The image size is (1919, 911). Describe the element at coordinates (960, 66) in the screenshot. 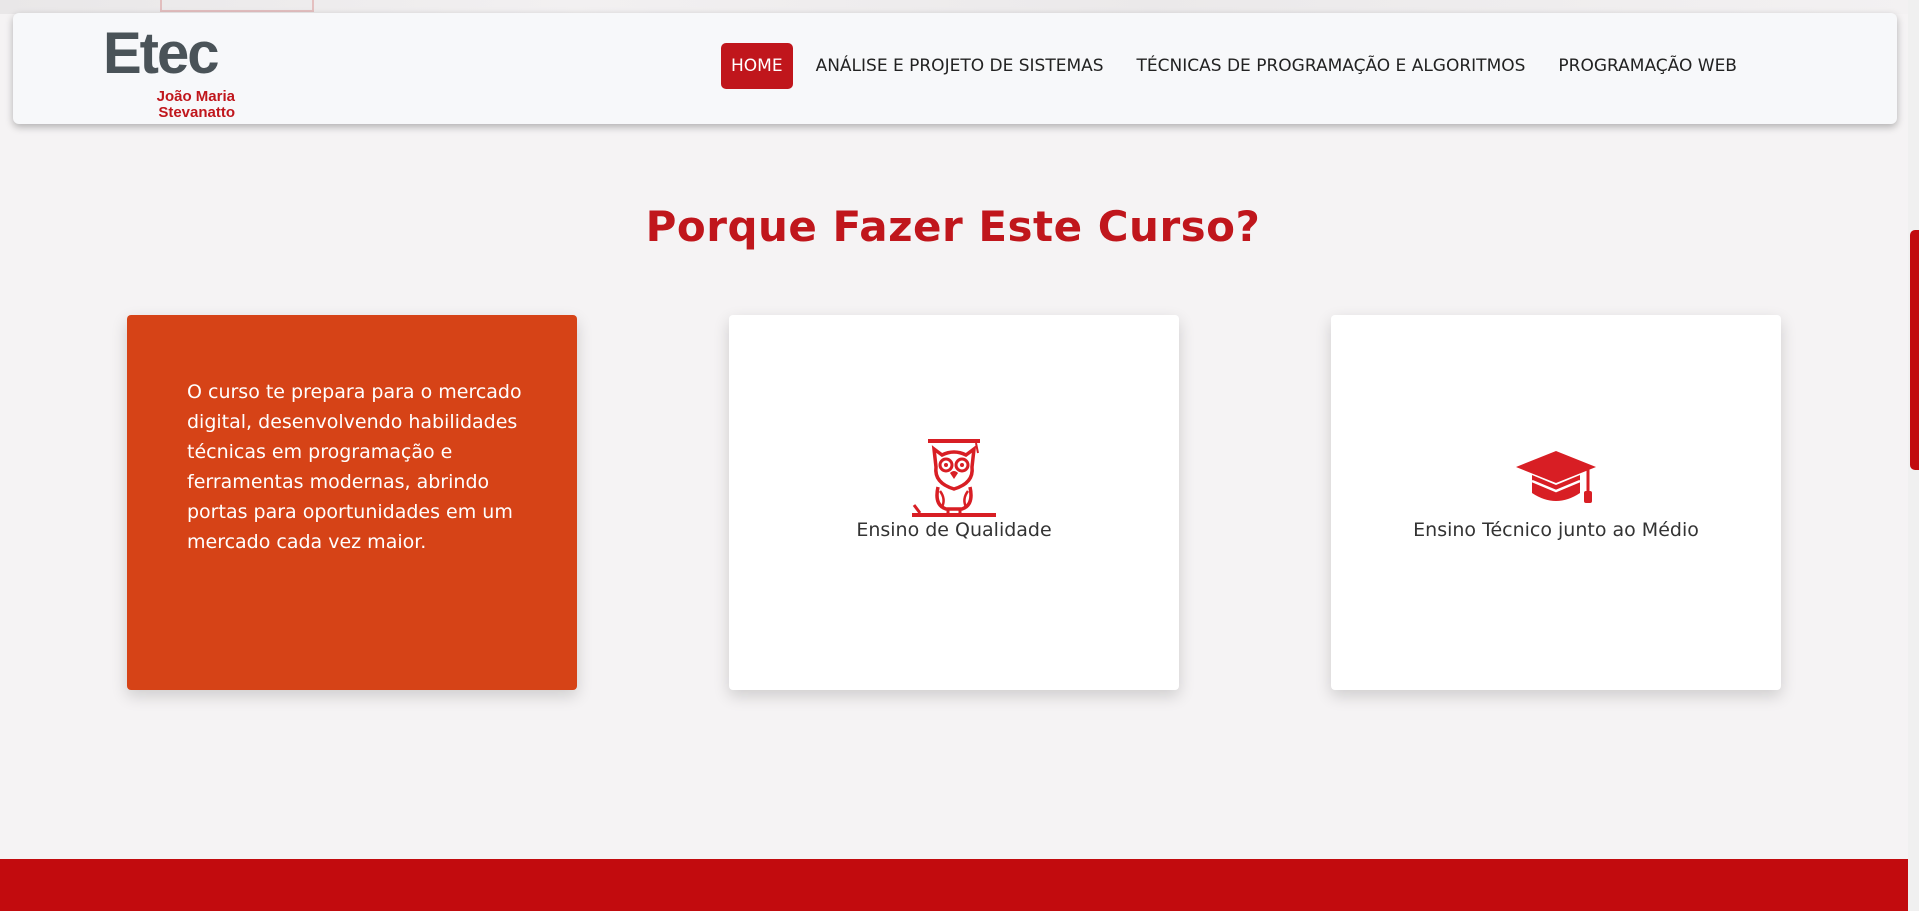

I see `nav-item-analise-projeto: ANÁLISE E PROJETO DE SISTEMAS` at that location.